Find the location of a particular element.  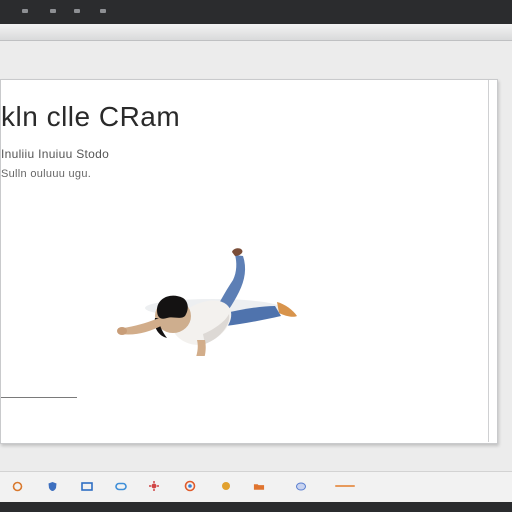

slide-subtitle: Inuliiu Inuiuu Stodo is located at coordinates (55, 154).